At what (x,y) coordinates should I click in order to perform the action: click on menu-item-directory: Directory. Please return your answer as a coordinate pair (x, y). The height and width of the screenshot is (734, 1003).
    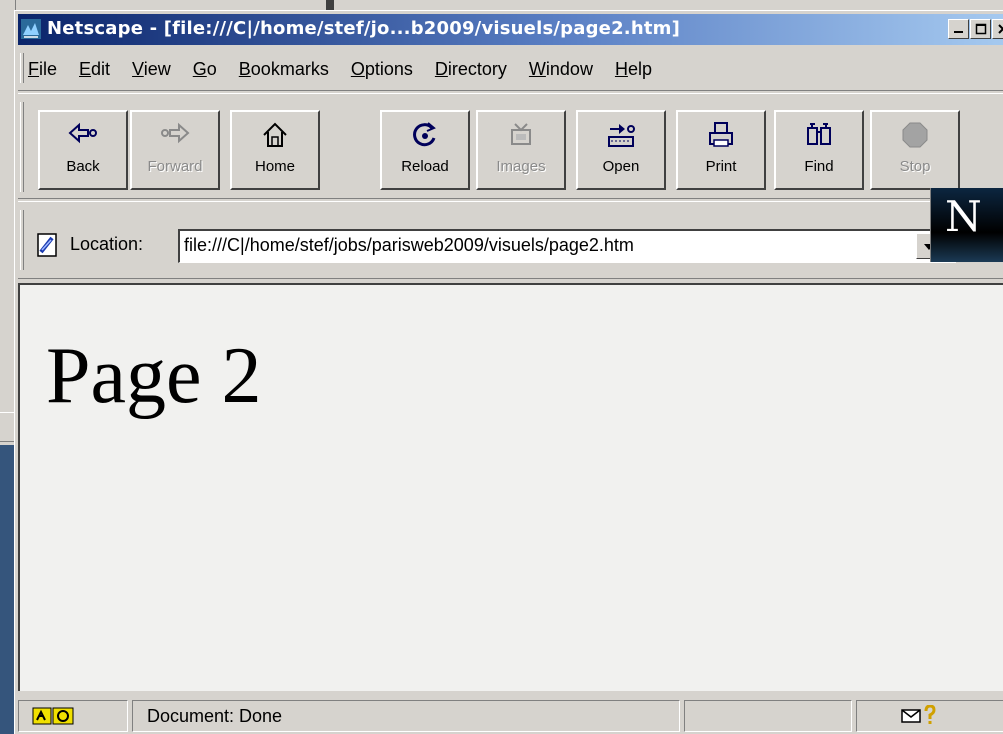
    Looking at the image, I should click on (471, 69).